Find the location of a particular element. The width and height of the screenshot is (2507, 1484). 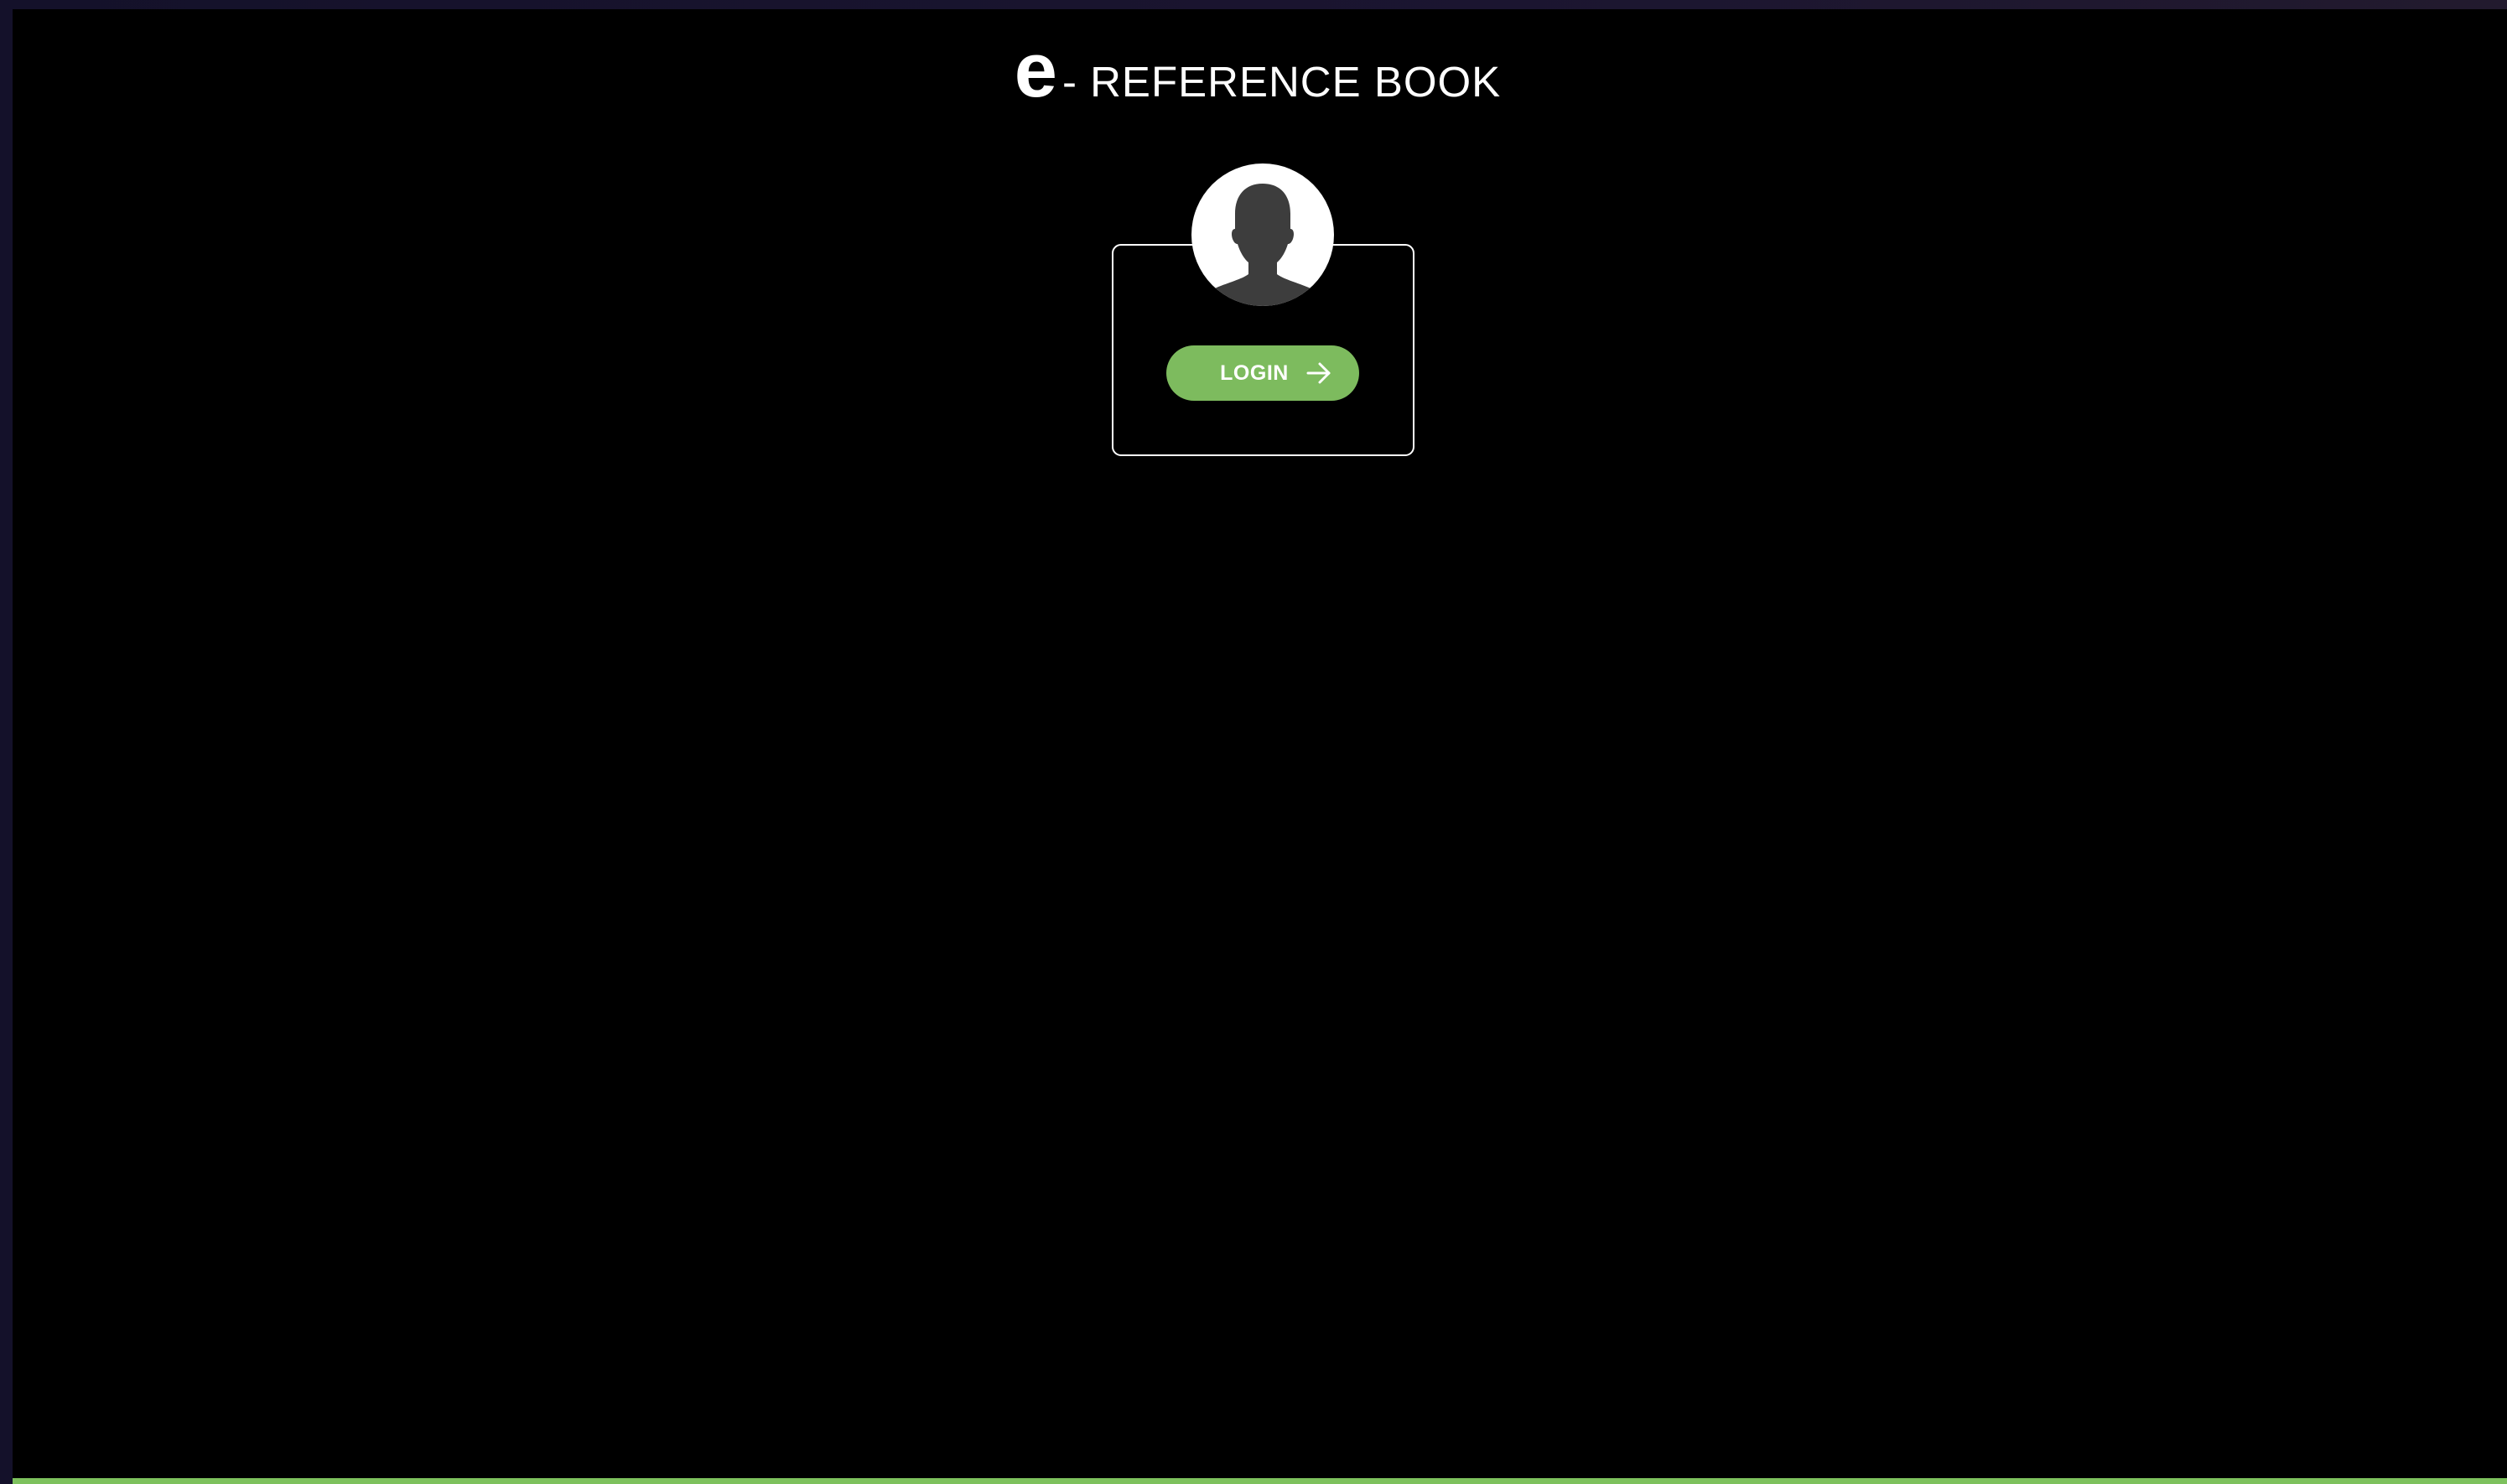

user-silhouette-icon is located at coordinates (1262, 245).